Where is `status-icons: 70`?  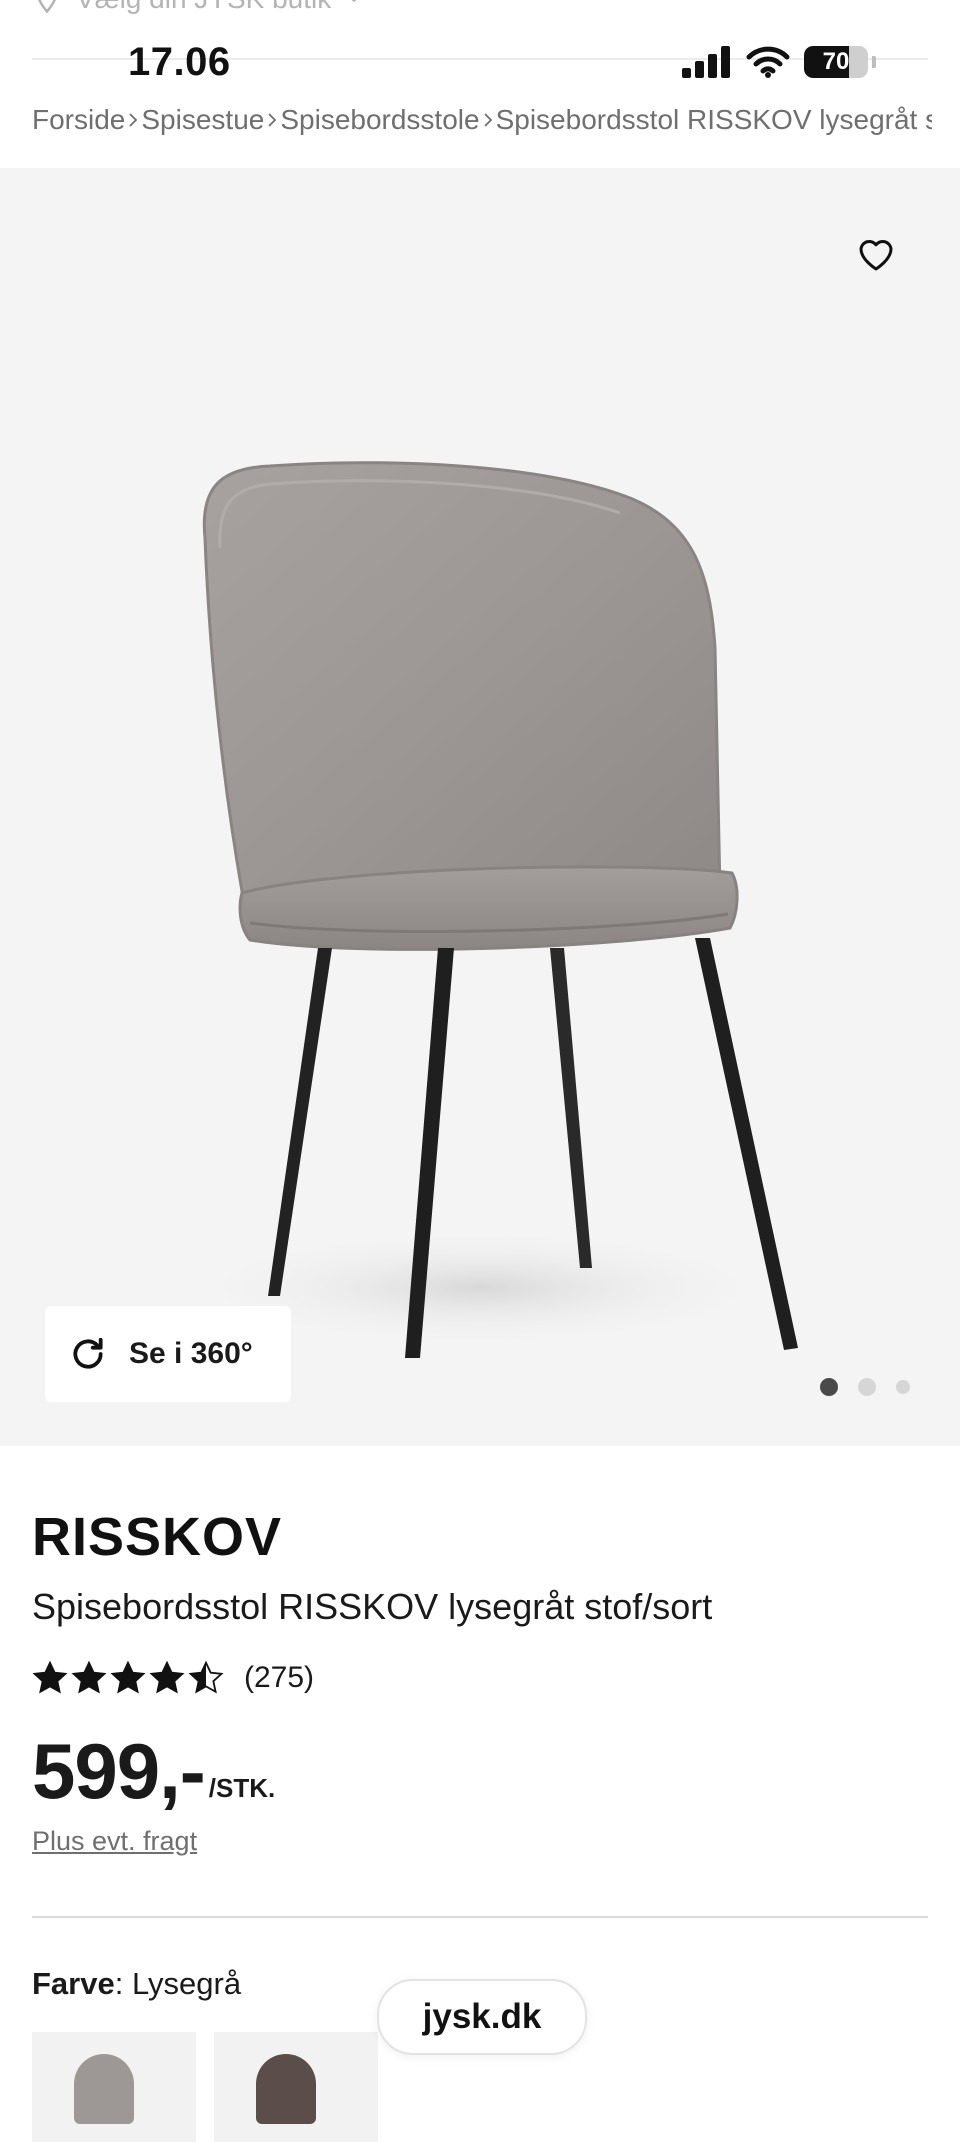
status-icons: 70 is located at coordinates (779, 62).